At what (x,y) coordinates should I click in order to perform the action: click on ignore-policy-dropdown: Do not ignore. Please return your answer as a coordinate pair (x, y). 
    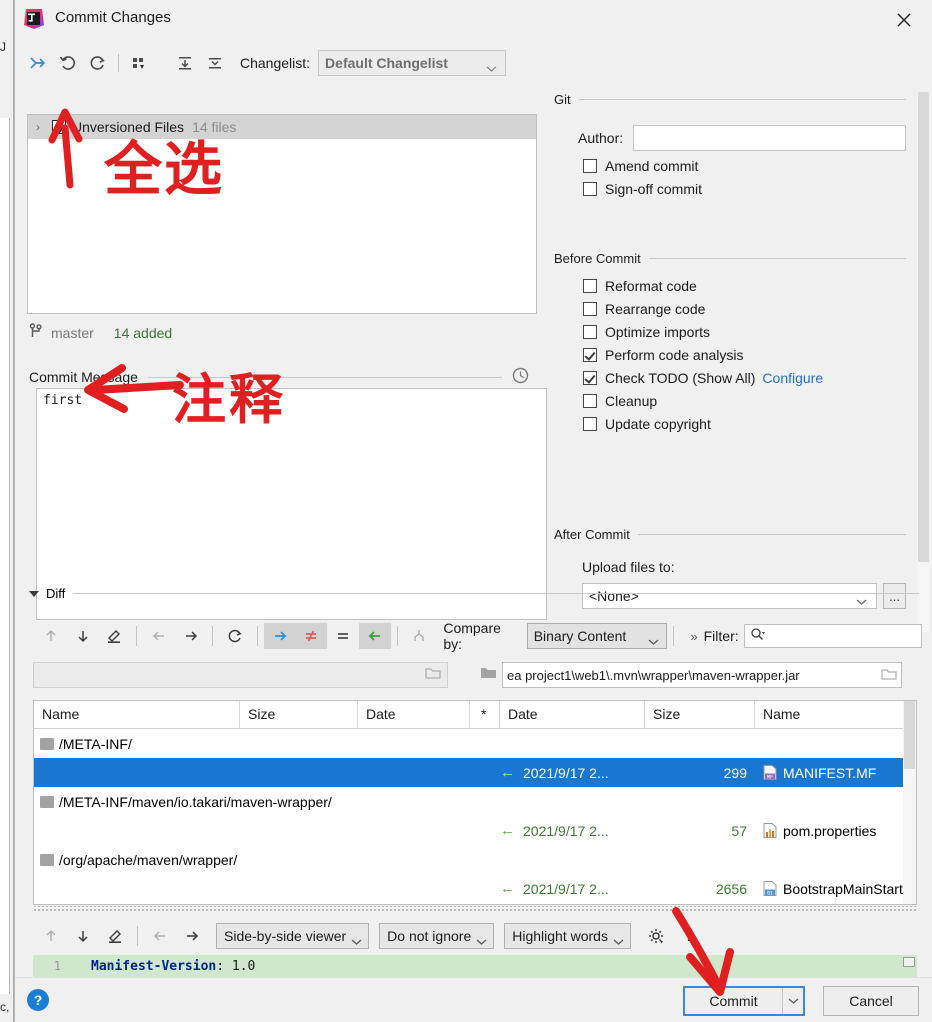
    Looking at the image, I should click on (437, 936).